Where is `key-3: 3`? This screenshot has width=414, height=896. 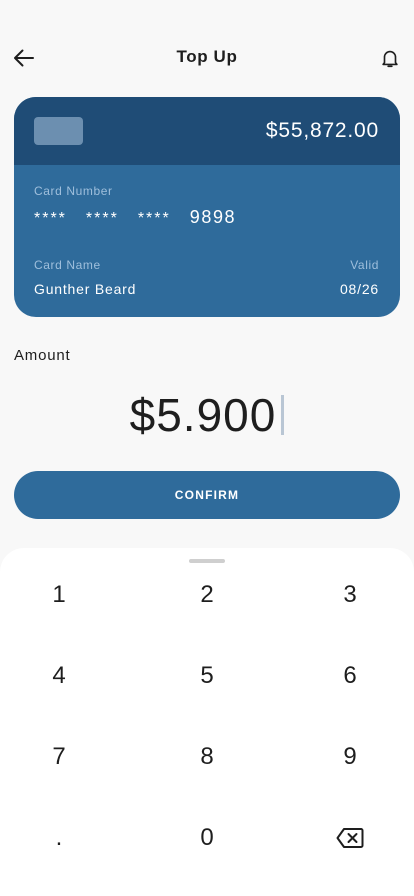
key-3: 3 is located at coordinates (350, 595).